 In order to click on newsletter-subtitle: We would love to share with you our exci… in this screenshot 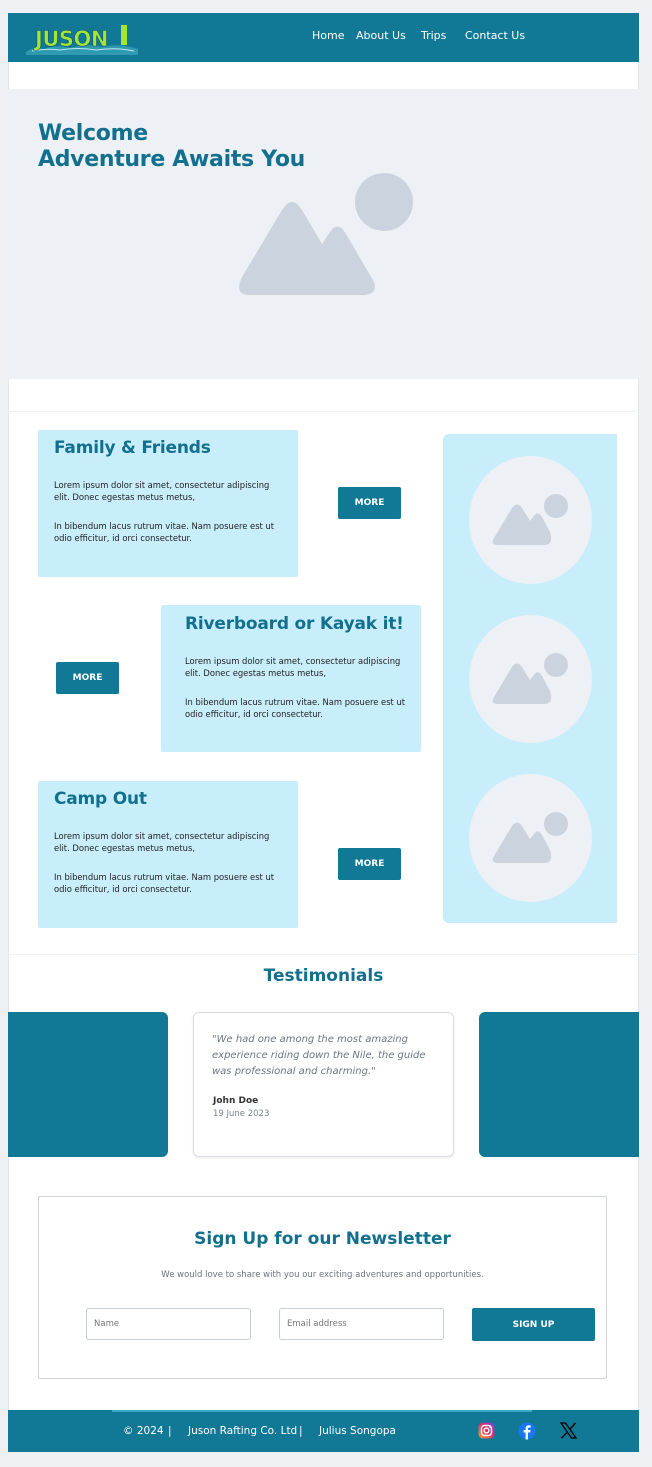, I will do `click(322, 1275)`.